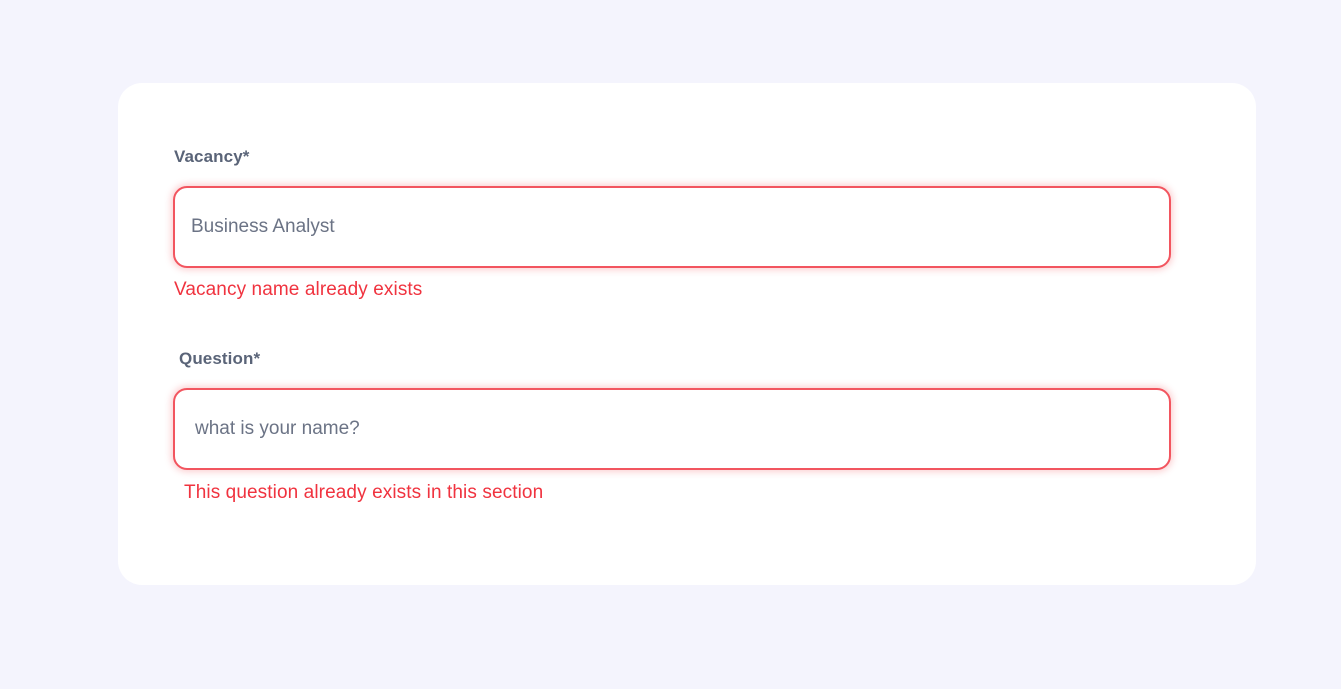  What do you see at coordinates (220, 358) in the screenshot?
I see `question-label: Question*` at bounding box center [220, 358].